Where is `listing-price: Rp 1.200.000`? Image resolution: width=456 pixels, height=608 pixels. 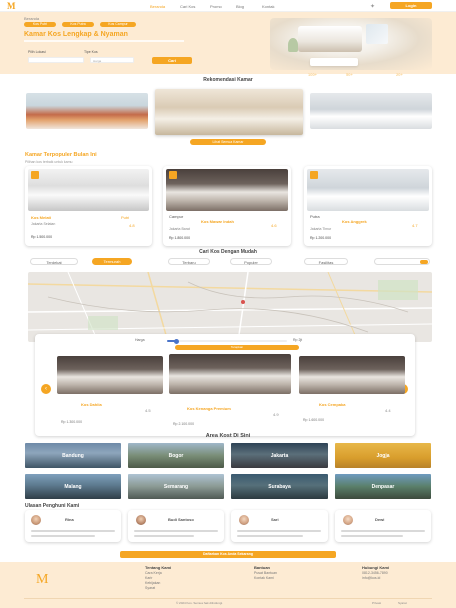
listing-price: Rp 1.200.000 is located at coordinates (321, 238).